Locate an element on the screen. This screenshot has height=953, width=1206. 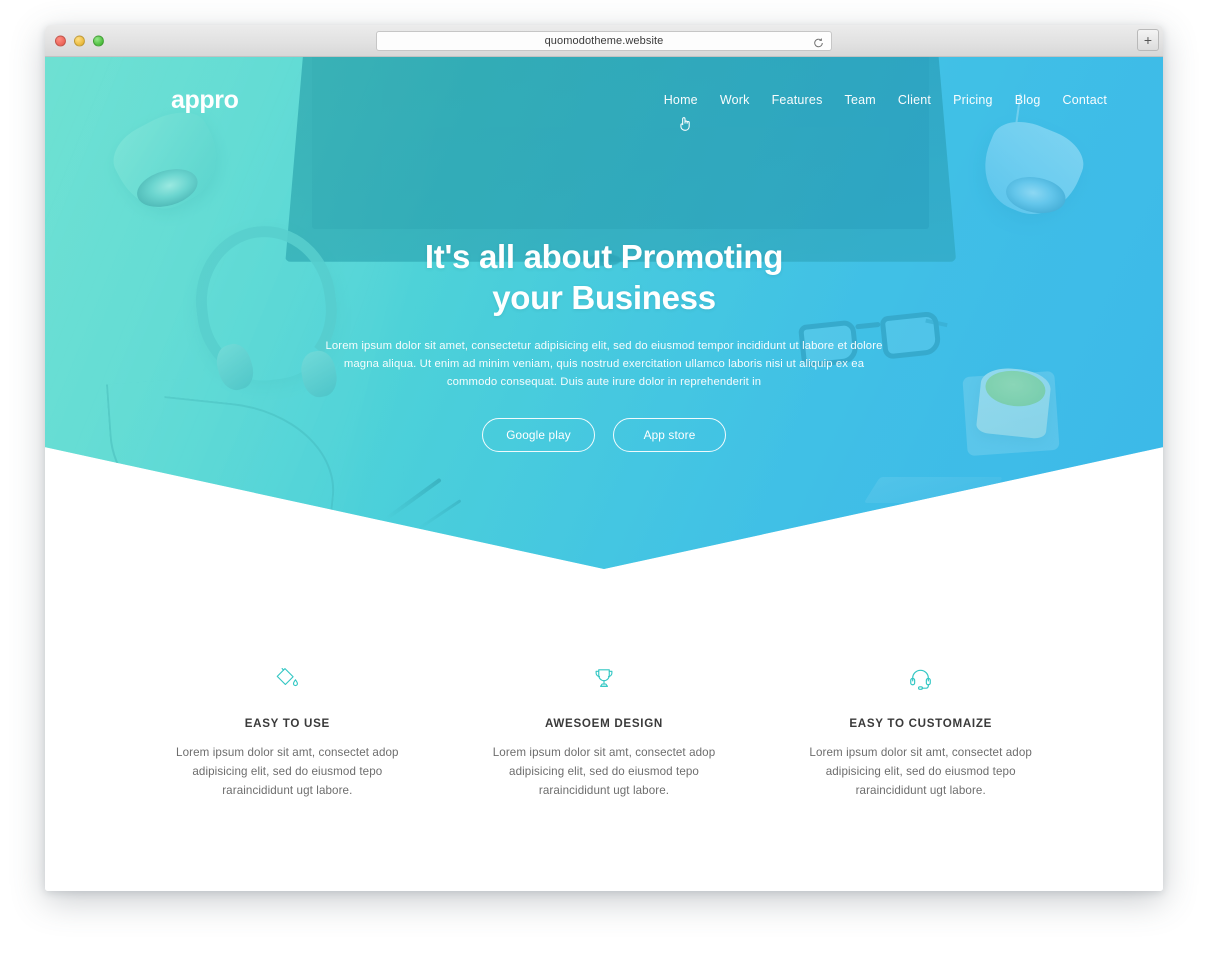
brand-logo: appro is located at coordinates (205, 100).